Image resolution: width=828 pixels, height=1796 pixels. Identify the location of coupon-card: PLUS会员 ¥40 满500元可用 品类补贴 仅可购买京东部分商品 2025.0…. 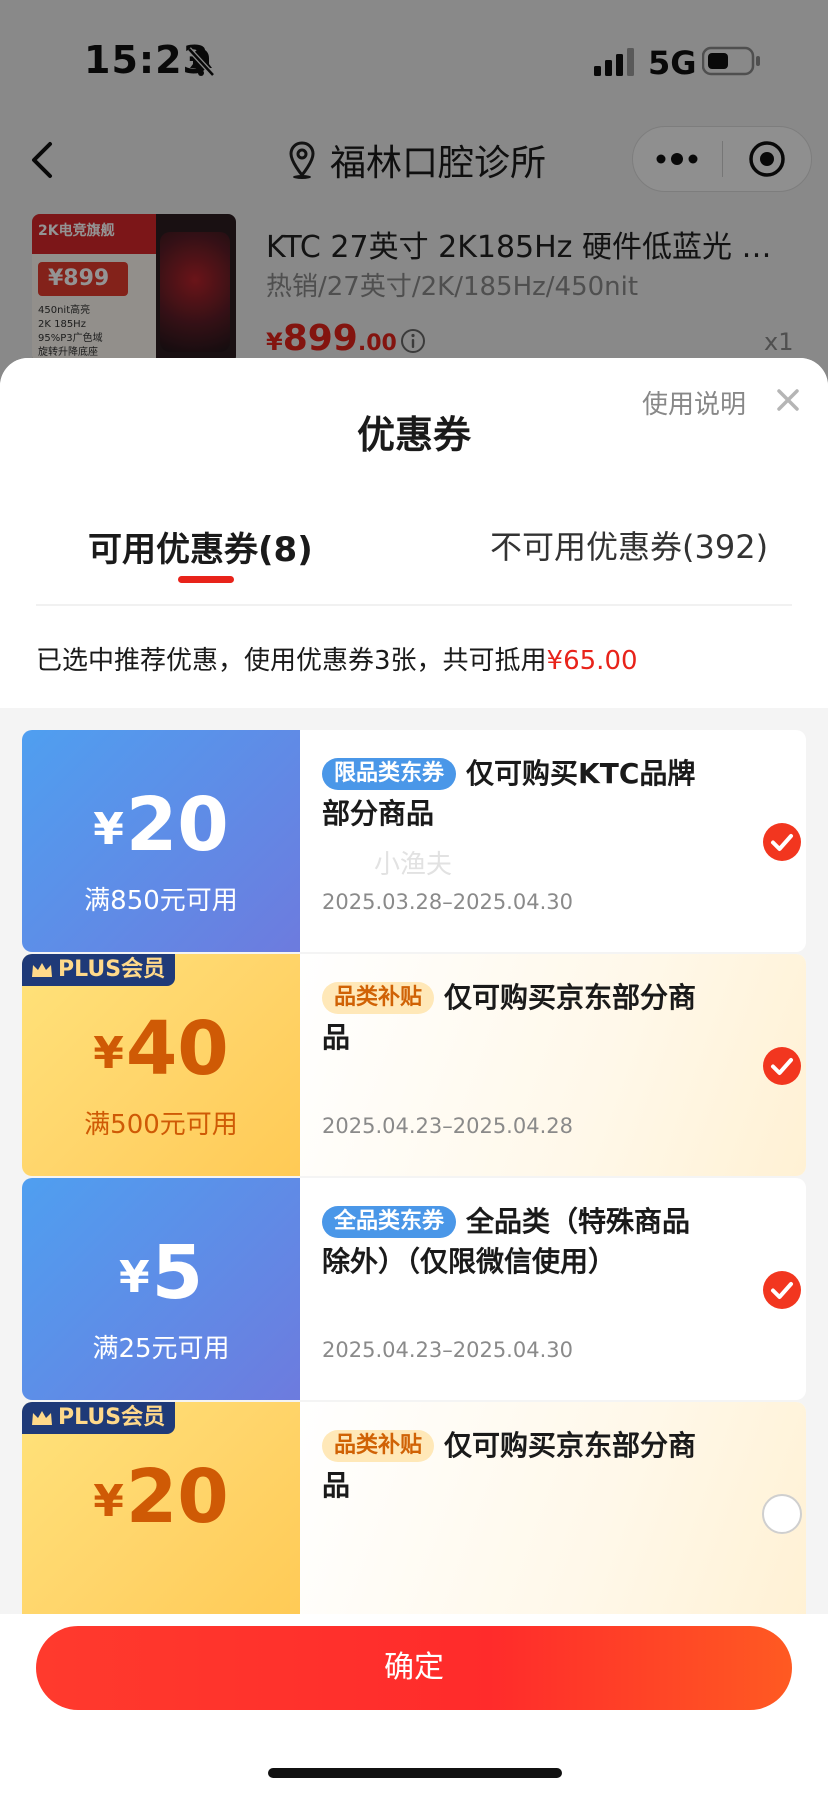
(414, 1065).